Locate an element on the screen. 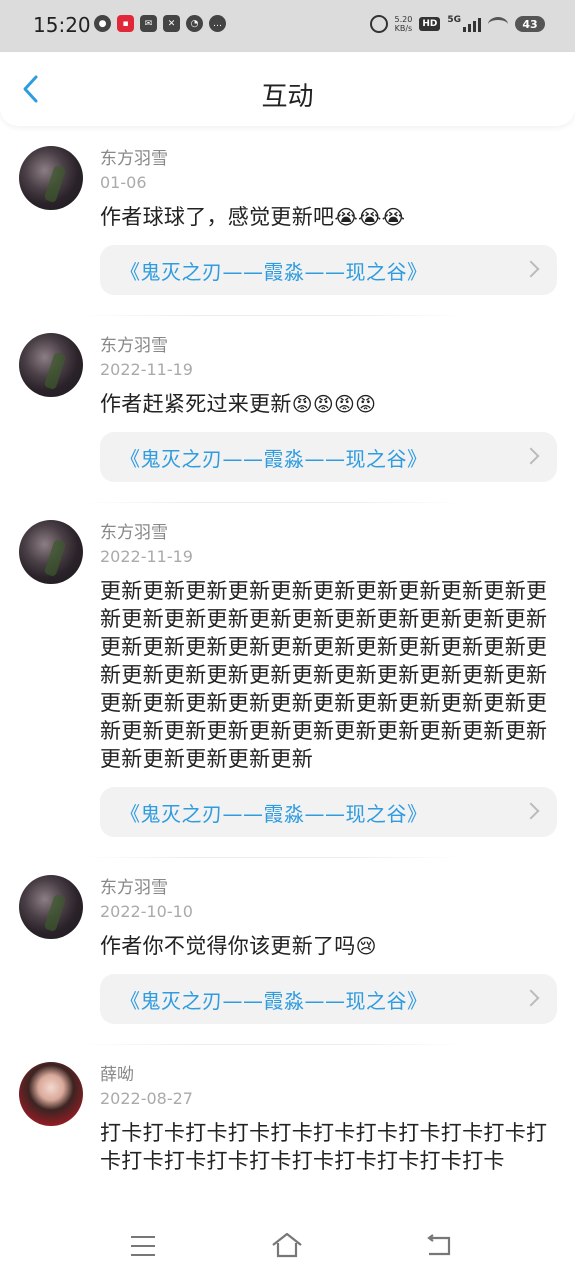 This screenshot has height=1280, width=575. alarm-icon is located at coordinates (378, 24).